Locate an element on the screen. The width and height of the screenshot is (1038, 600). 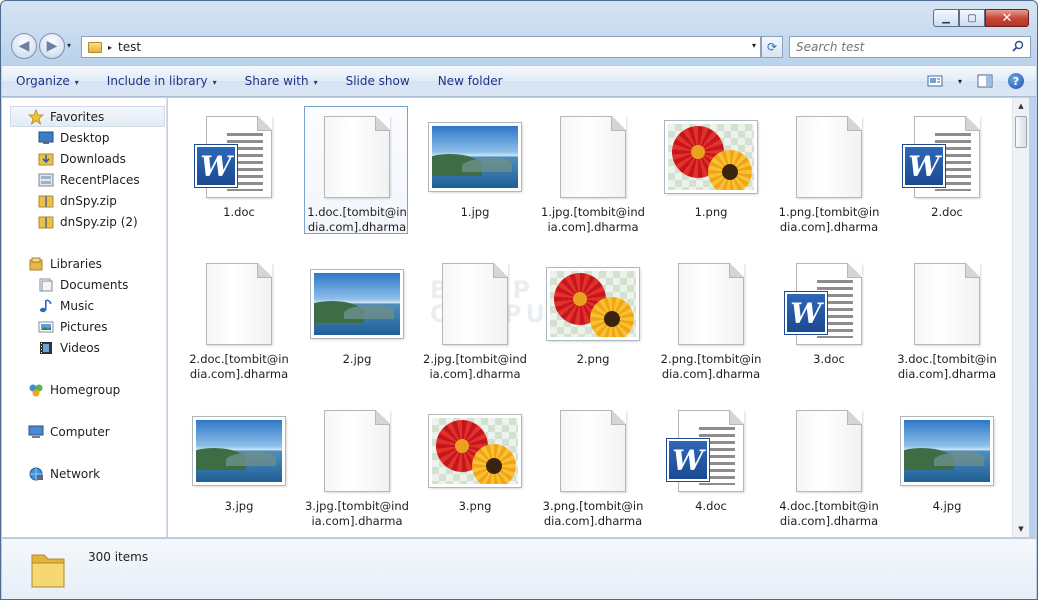
sidebar-item-downloads: Downloads is located at coordinates (84, 158).